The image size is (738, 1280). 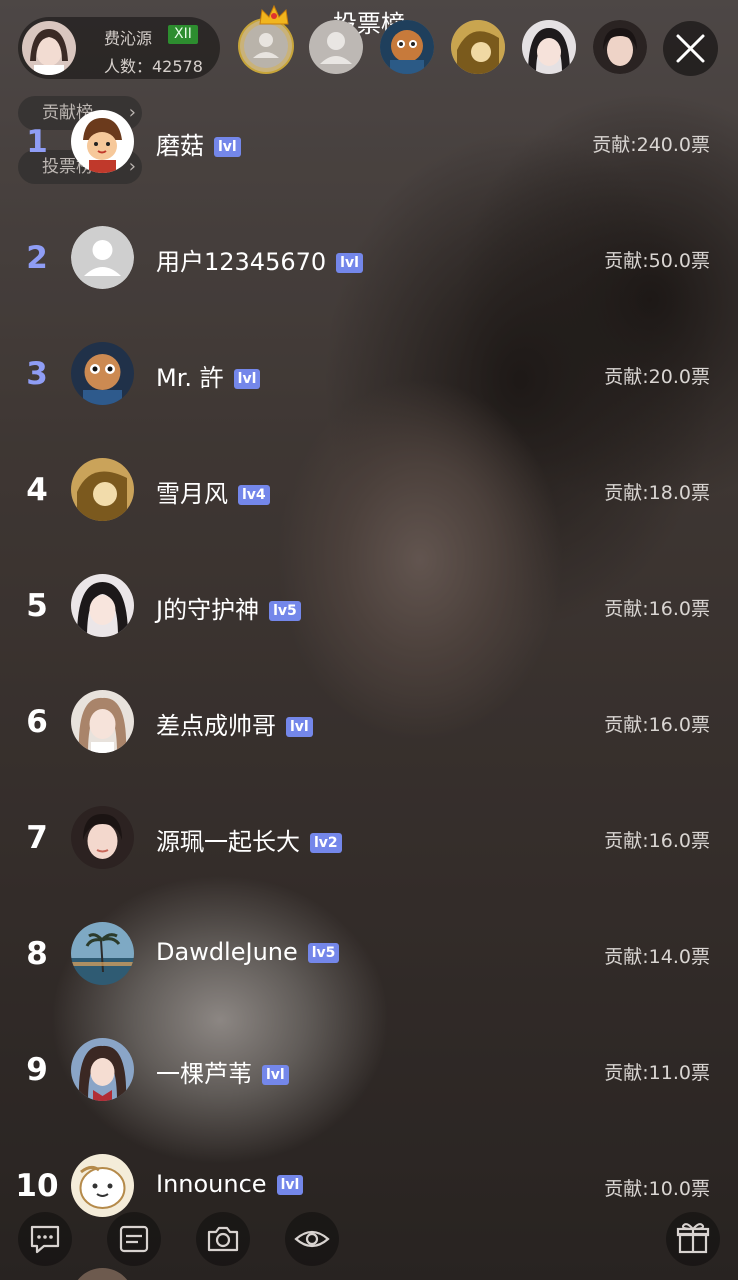 I want to click on eye-icon, so click(x=312, y=1239).